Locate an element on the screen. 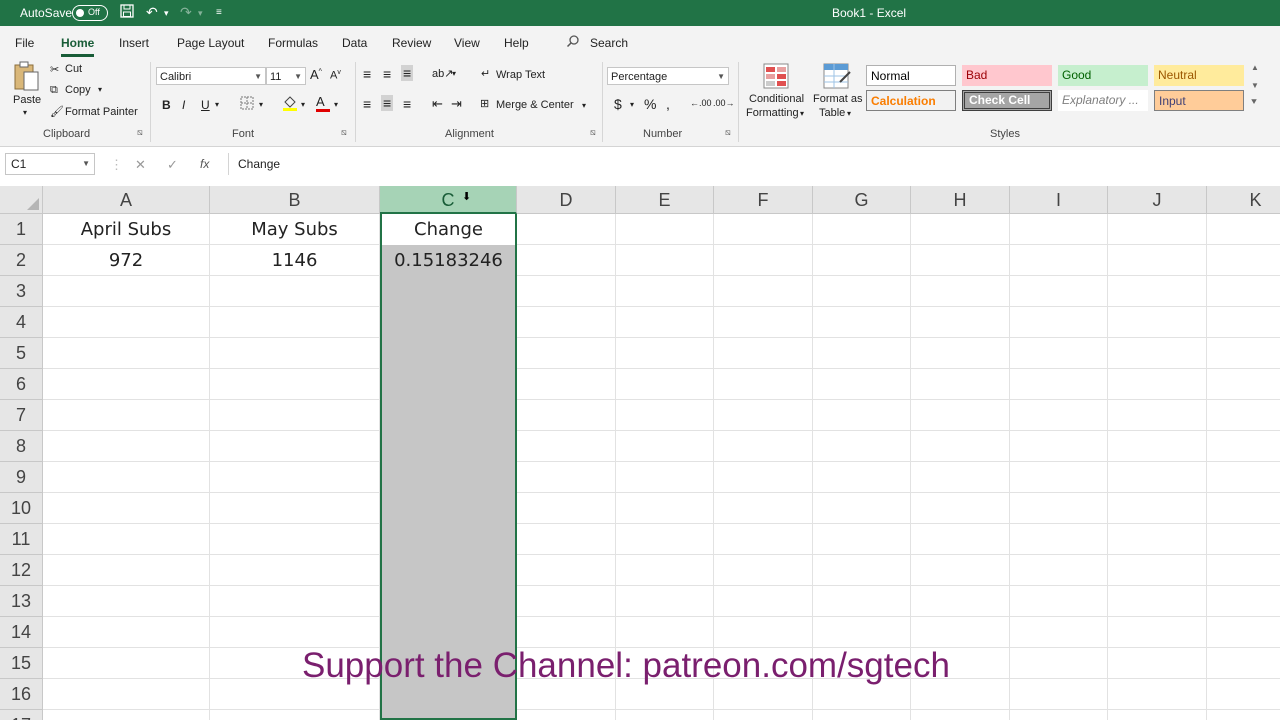 This screenshot has height=720, width=1280. row-header-9: 9 is located at coordinates (21, 477).